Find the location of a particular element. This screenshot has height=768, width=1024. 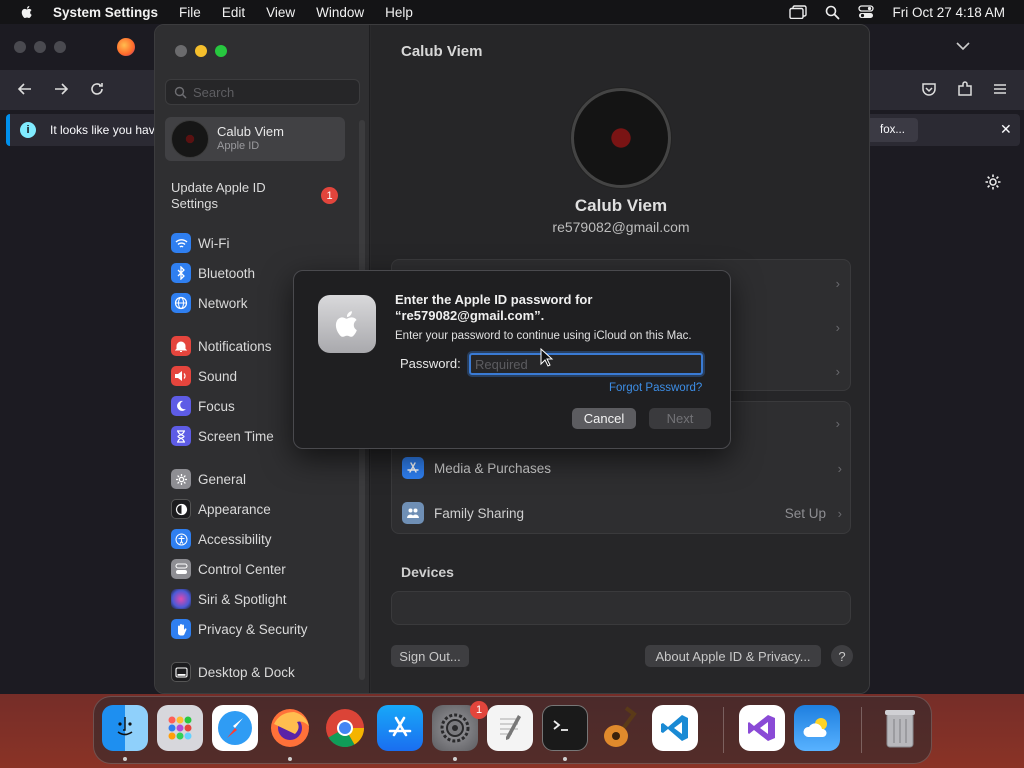

forgot-password-link: Forgot Password? is located at coordinates (655, 388).